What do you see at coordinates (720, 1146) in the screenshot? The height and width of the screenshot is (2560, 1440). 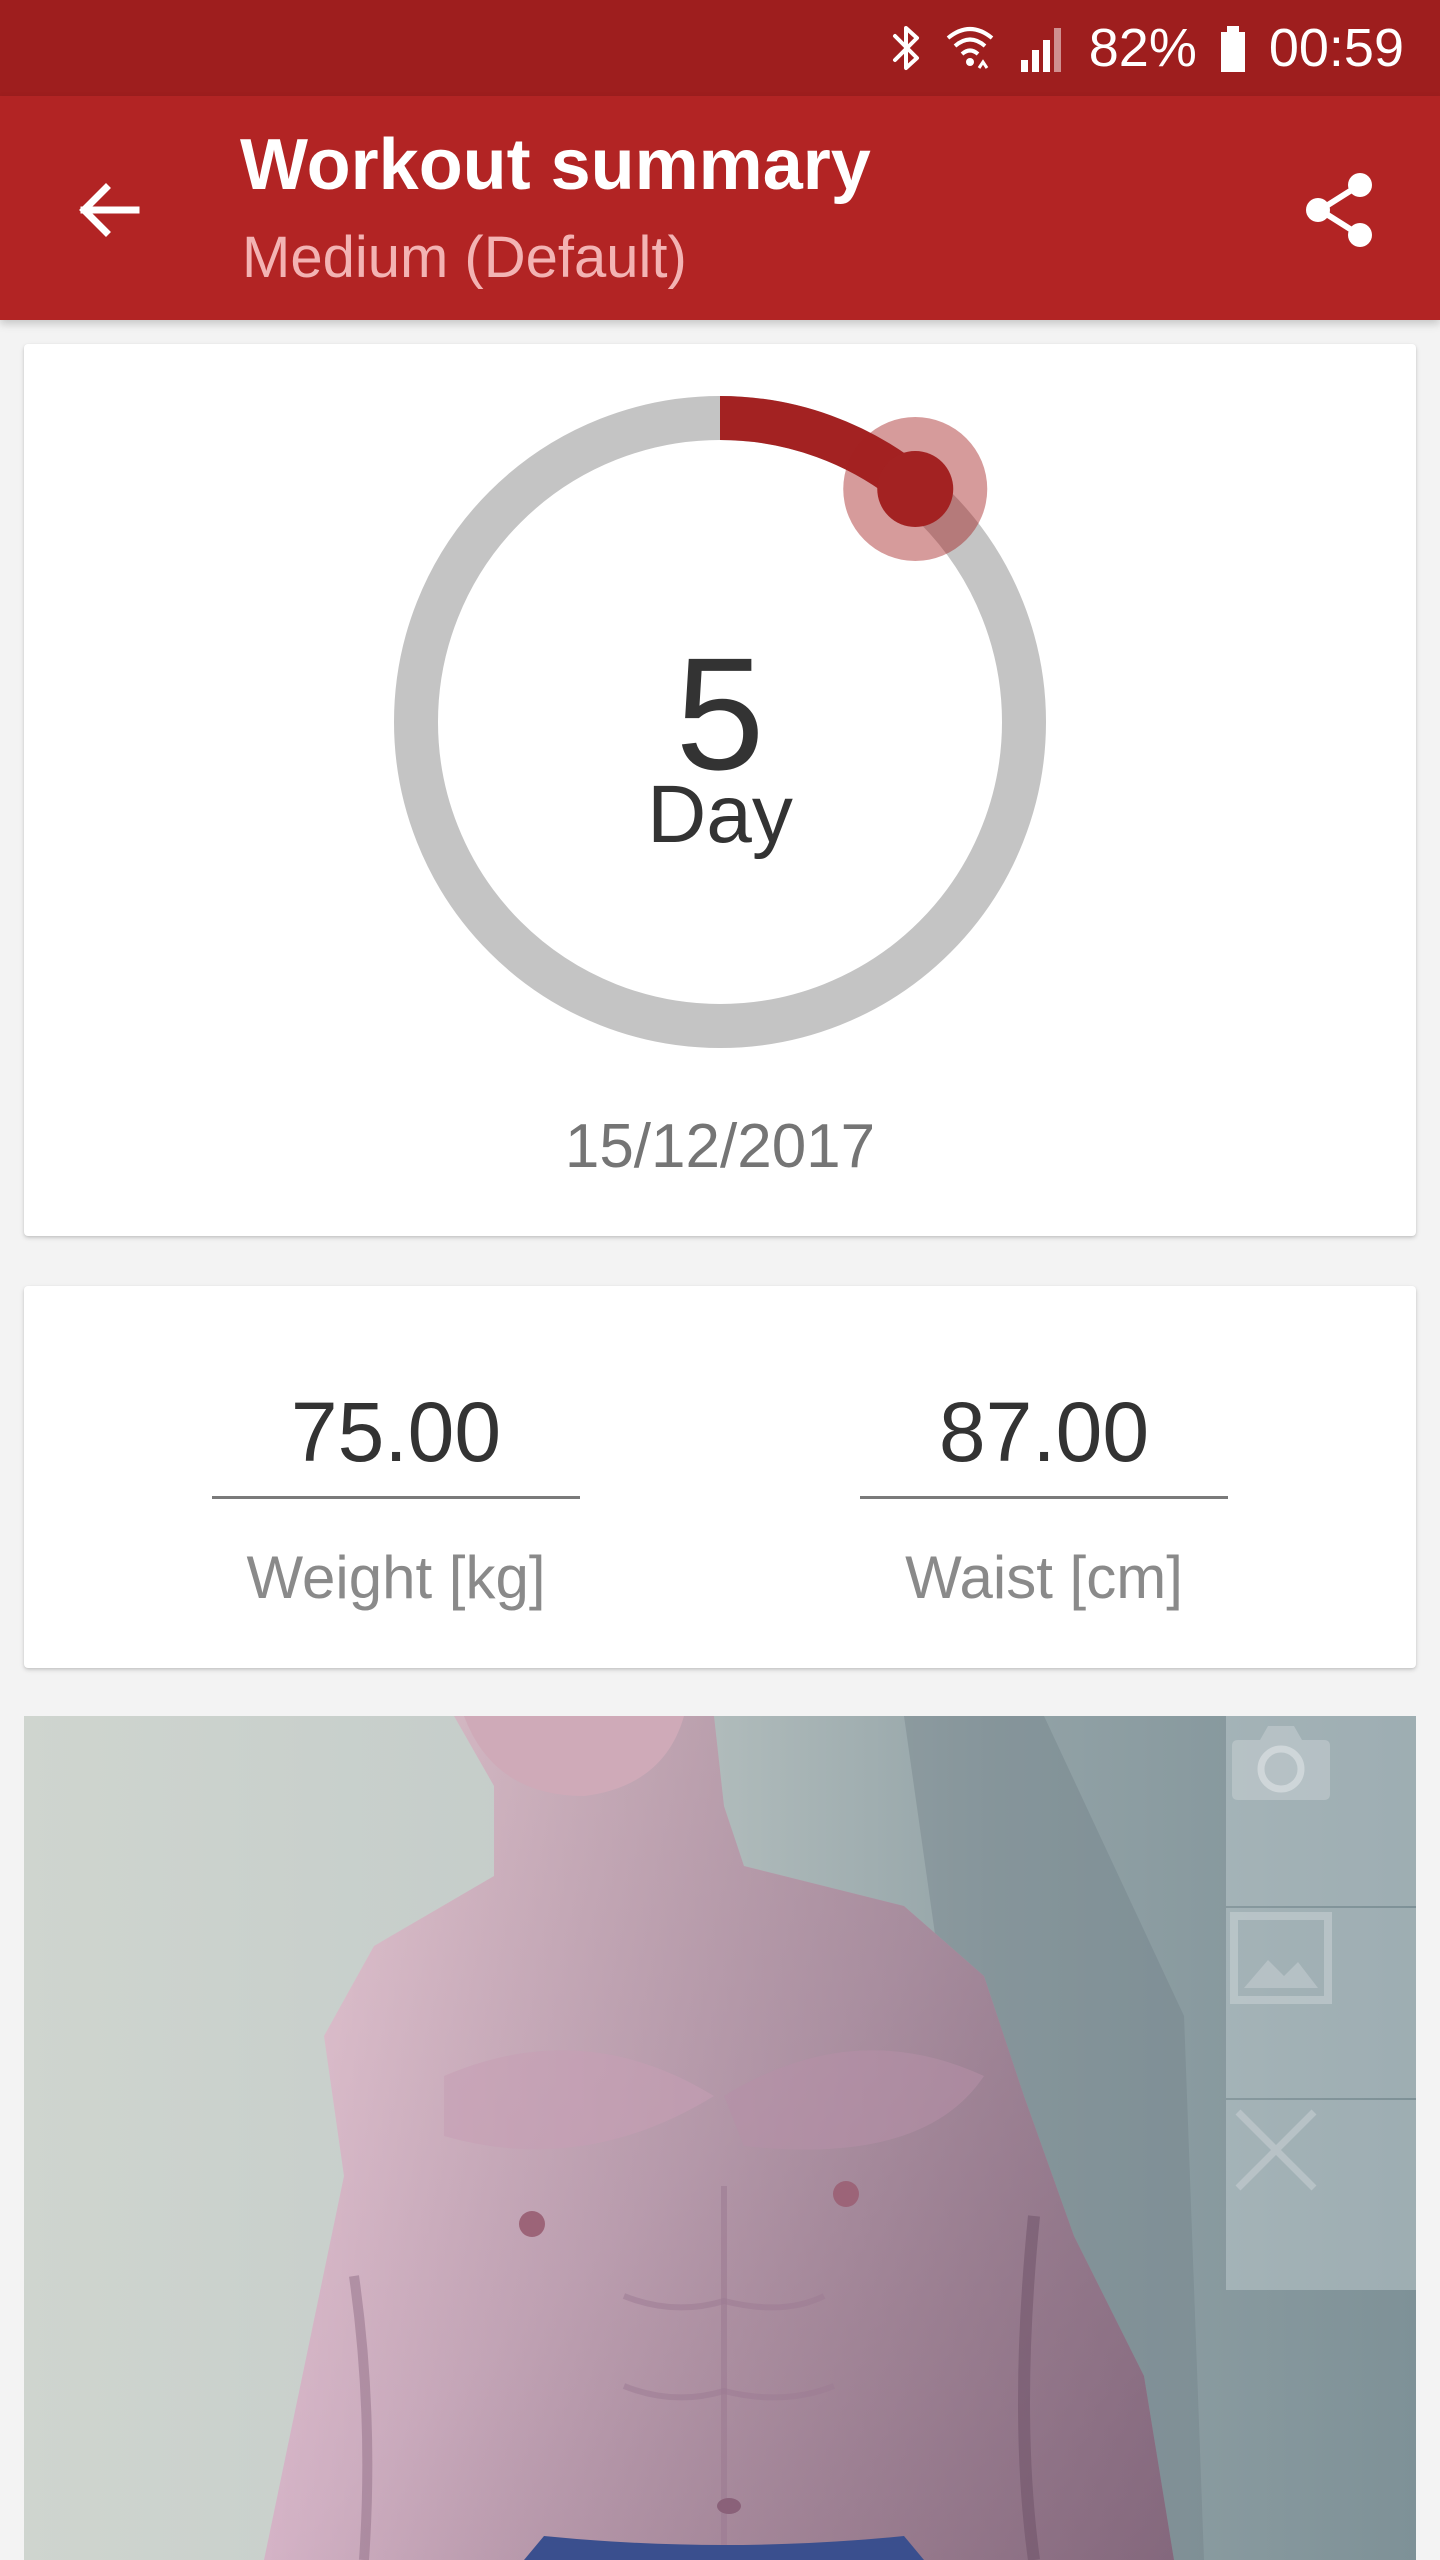 I see `workout-date: 15/12/2017` at bounding box center [720, 1146].